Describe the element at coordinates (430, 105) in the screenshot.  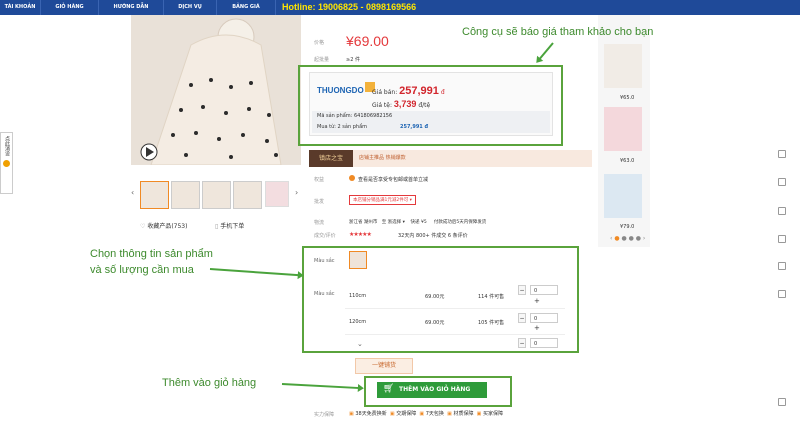
I see `quote-highlight-box` at that location.